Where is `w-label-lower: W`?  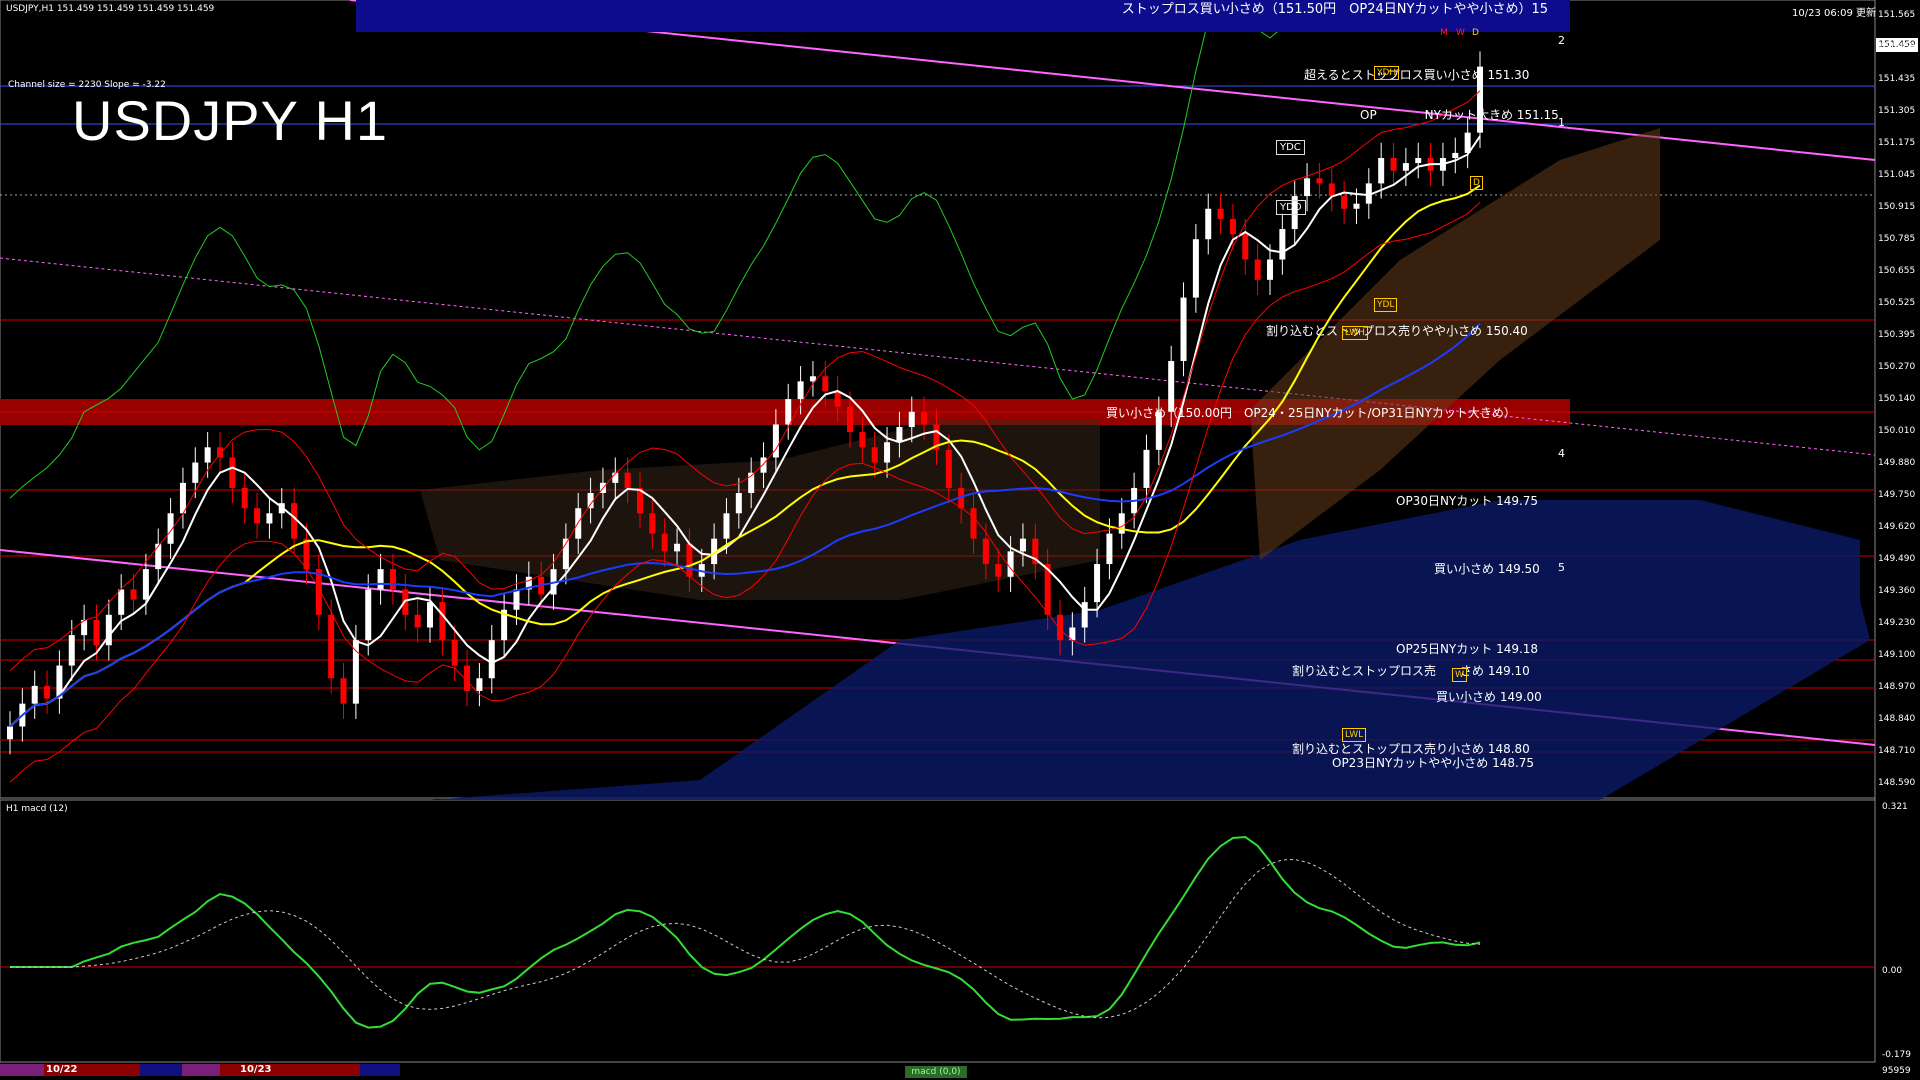
w-label-lower: W is located at coordinates (1459, 675).